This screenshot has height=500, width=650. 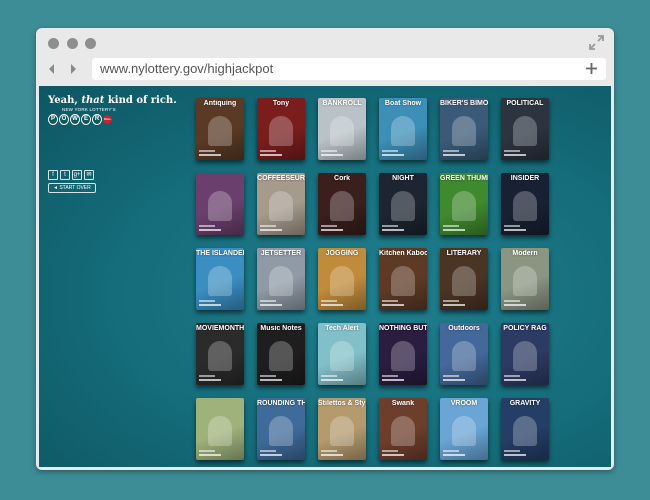 What do you see at coordinates (52, 69) in the screenshot?
I see `back-arrow-icon` at bounding box center [52, 69].